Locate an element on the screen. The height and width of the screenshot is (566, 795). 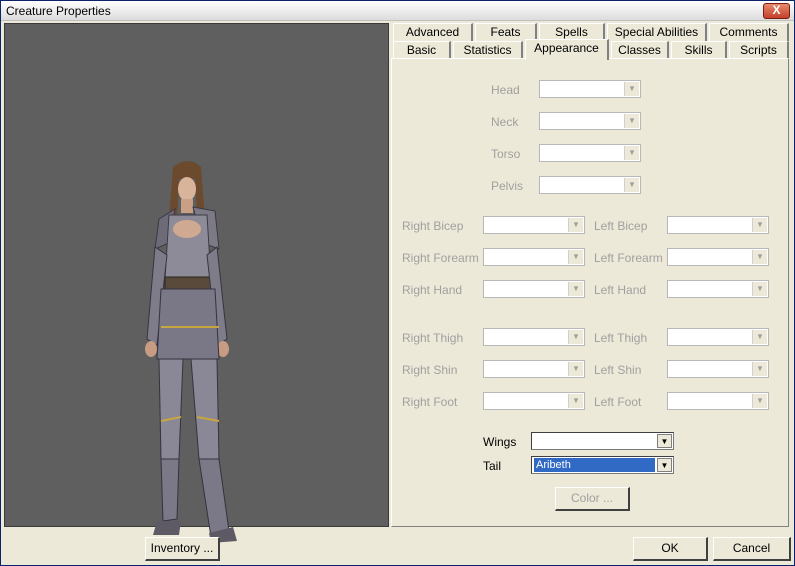
close-button: X is located at coordinates (776, 11).